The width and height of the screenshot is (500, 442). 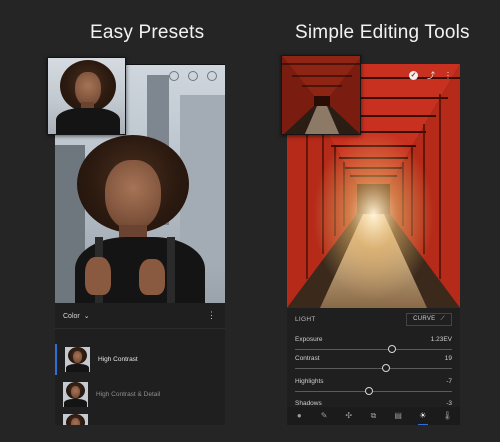 I want to click on contrast-slider: Contrast 19, so click(x=373, y=366).